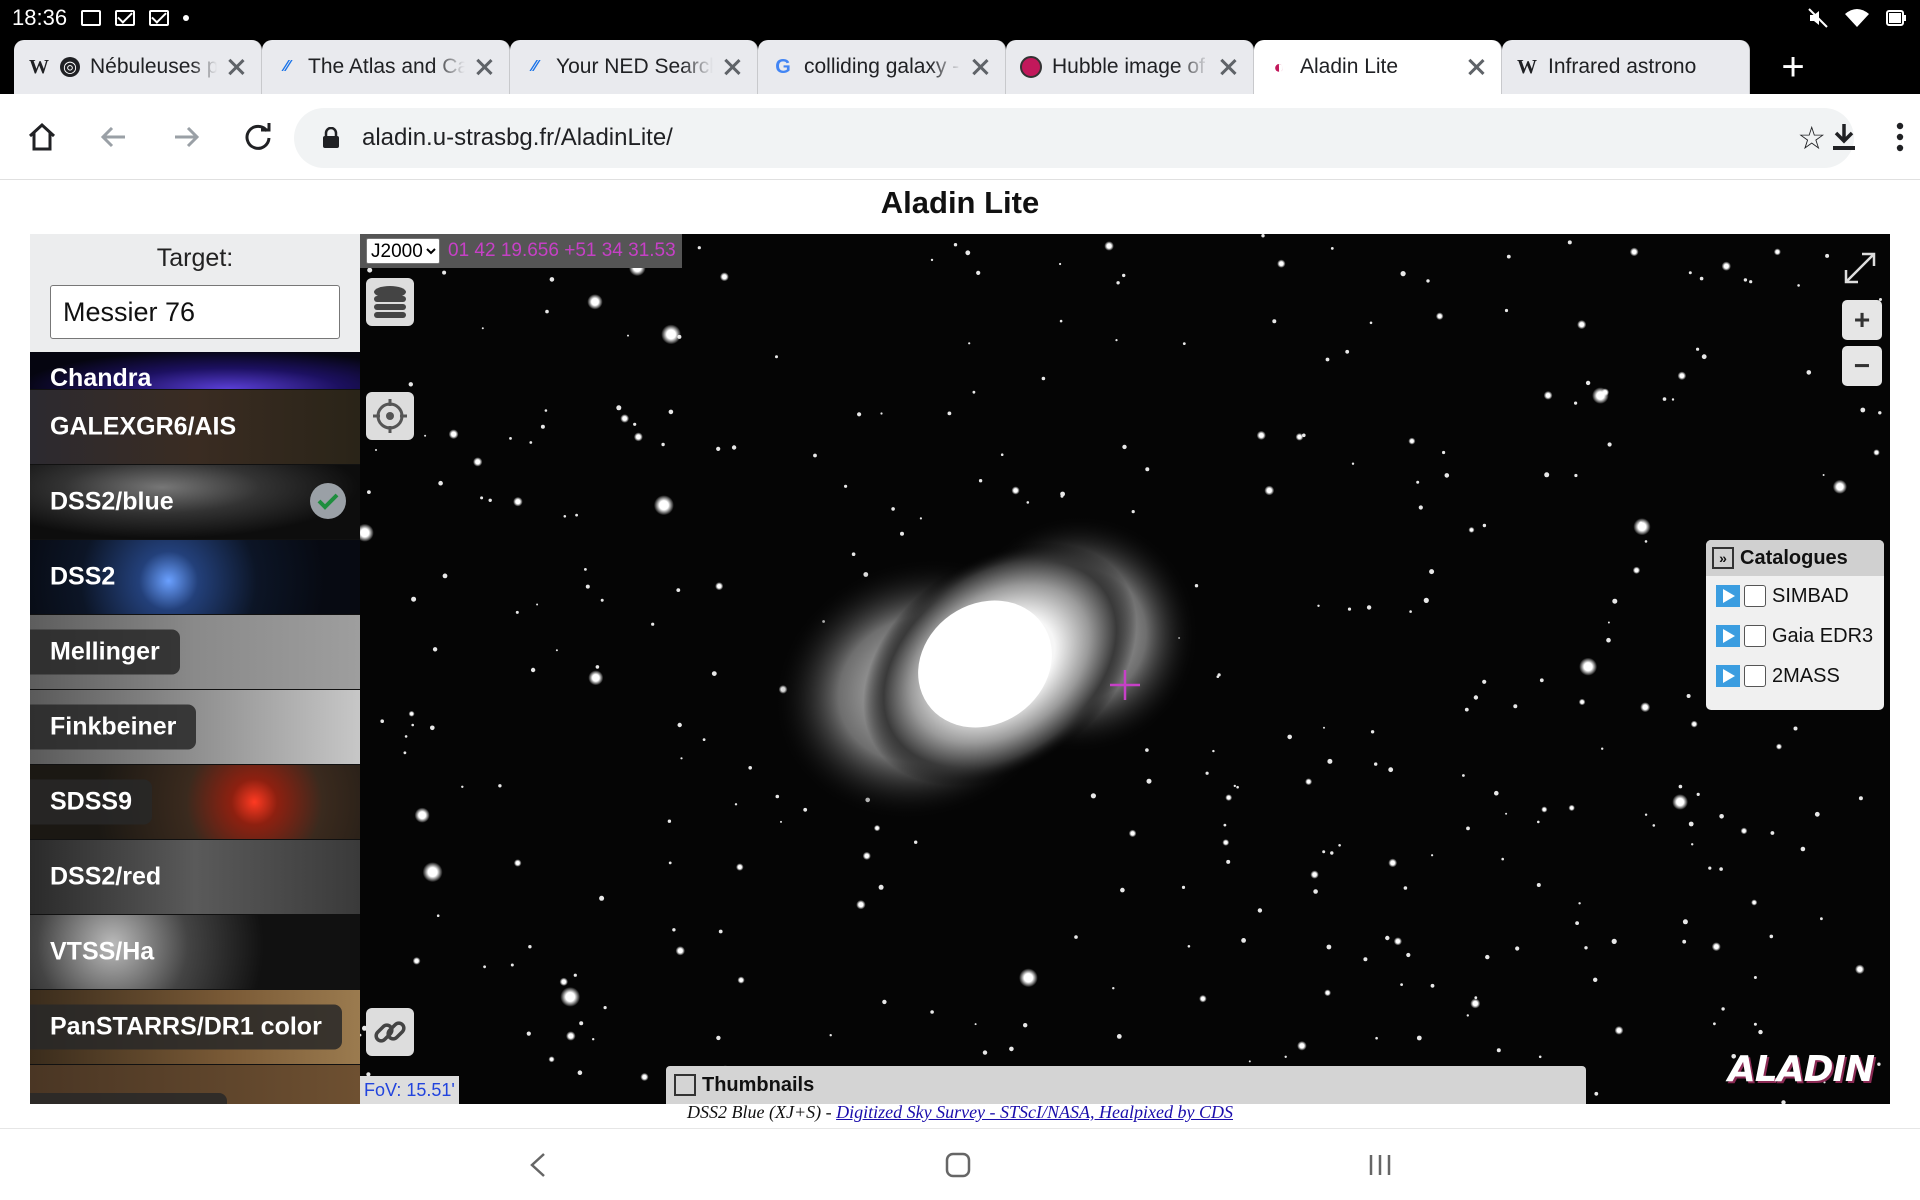  What do you see at coordinates (1626, 67) in the screenshot?
I see `tab-7: W Infrared astrono` at bounding box center [1626, 67].